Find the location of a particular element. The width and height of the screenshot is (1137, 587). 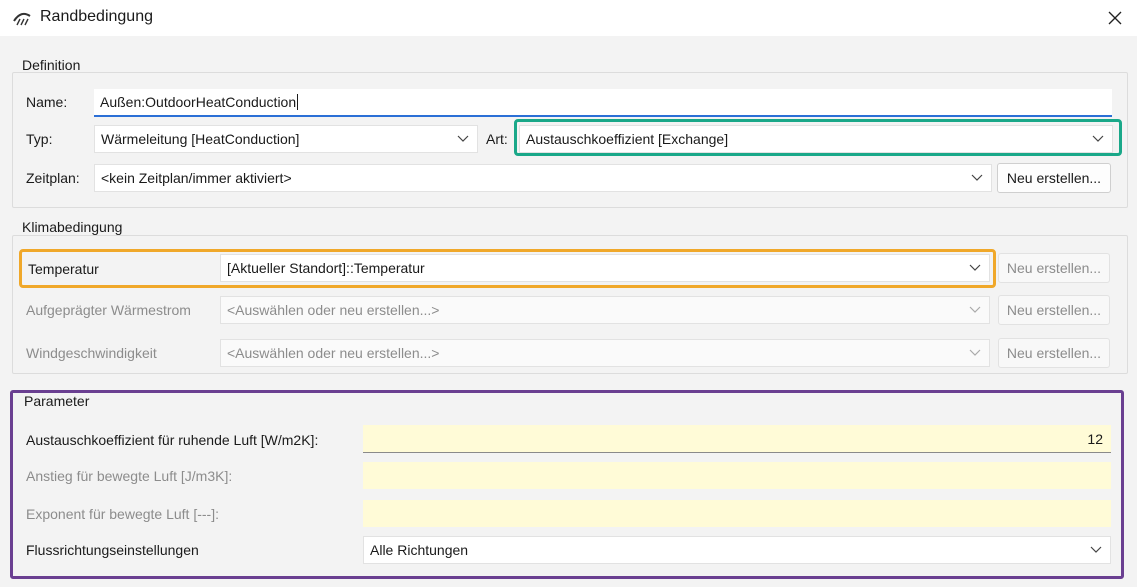

name-label: Name: is located at coordinates (47, 102).